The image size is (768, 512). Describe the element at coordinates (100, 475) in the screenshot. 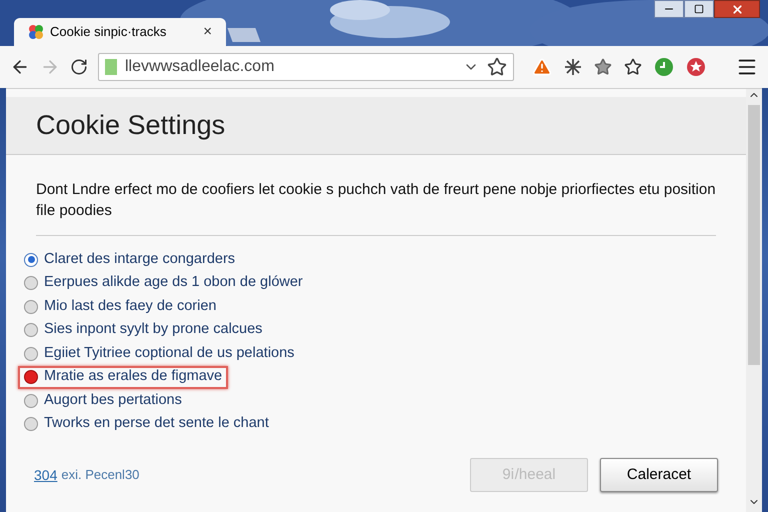

I see `footer-text: exi. Pecenl30` at that location.